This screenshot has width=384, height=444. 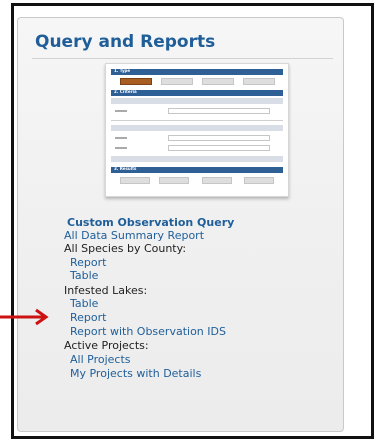 I want to click on species-county-report-link: Report, so click(x=88, y=262).